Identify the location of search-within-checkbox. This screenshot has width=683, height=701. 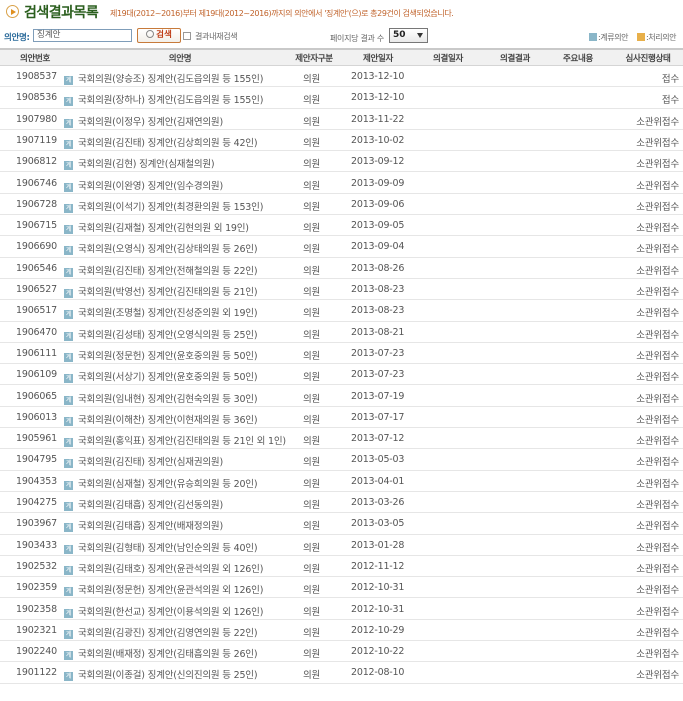
(187, 36).